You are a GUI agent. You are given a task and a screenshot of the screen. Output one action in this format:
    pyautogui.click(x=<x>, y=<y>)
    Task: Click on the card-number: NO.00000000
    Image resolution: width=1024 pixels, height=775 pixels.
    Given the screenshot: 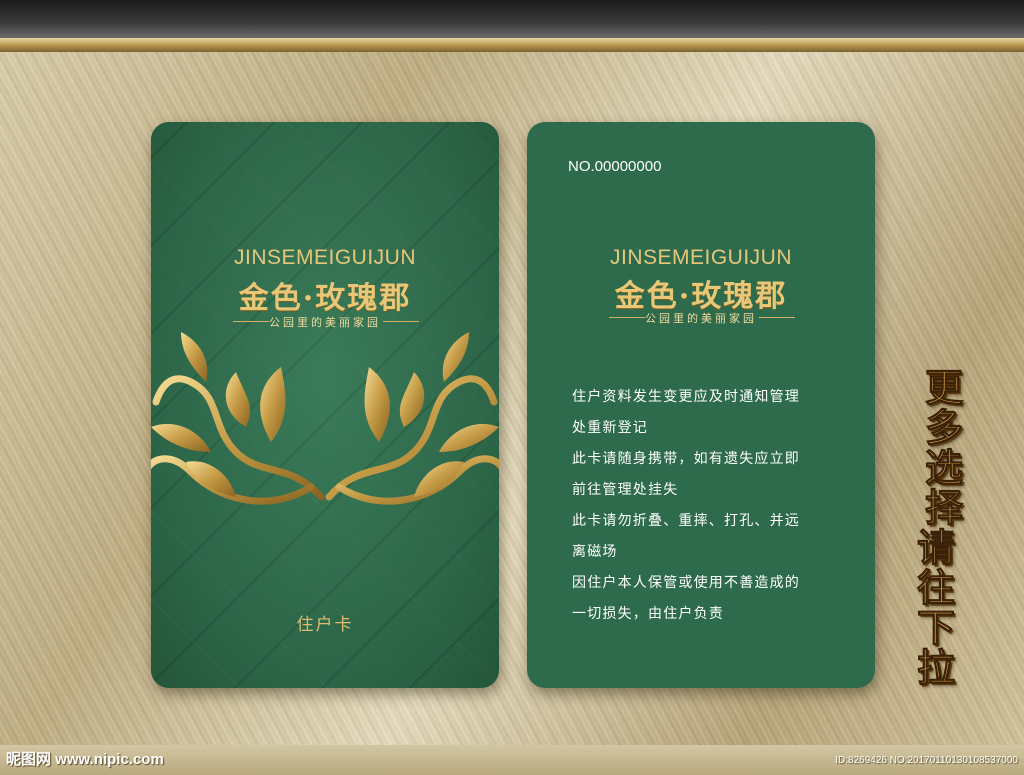 What is the action you would take?
    pyautogui.click(x=615, y=166)
    